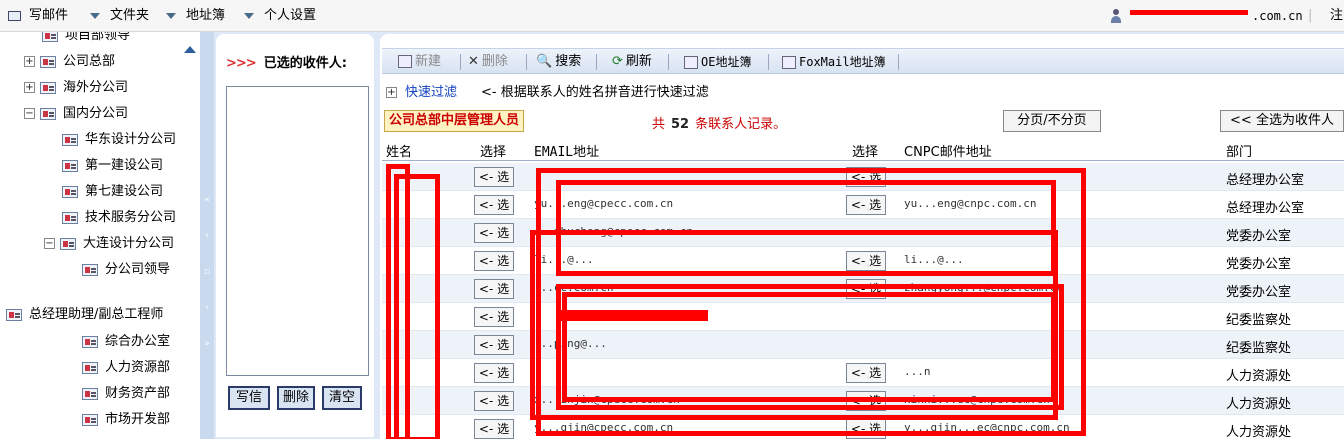 Image resolution: width=1344 pixels, height=439 pixels. I want to click on compose-menu: 写邮件, so click(38, 16).